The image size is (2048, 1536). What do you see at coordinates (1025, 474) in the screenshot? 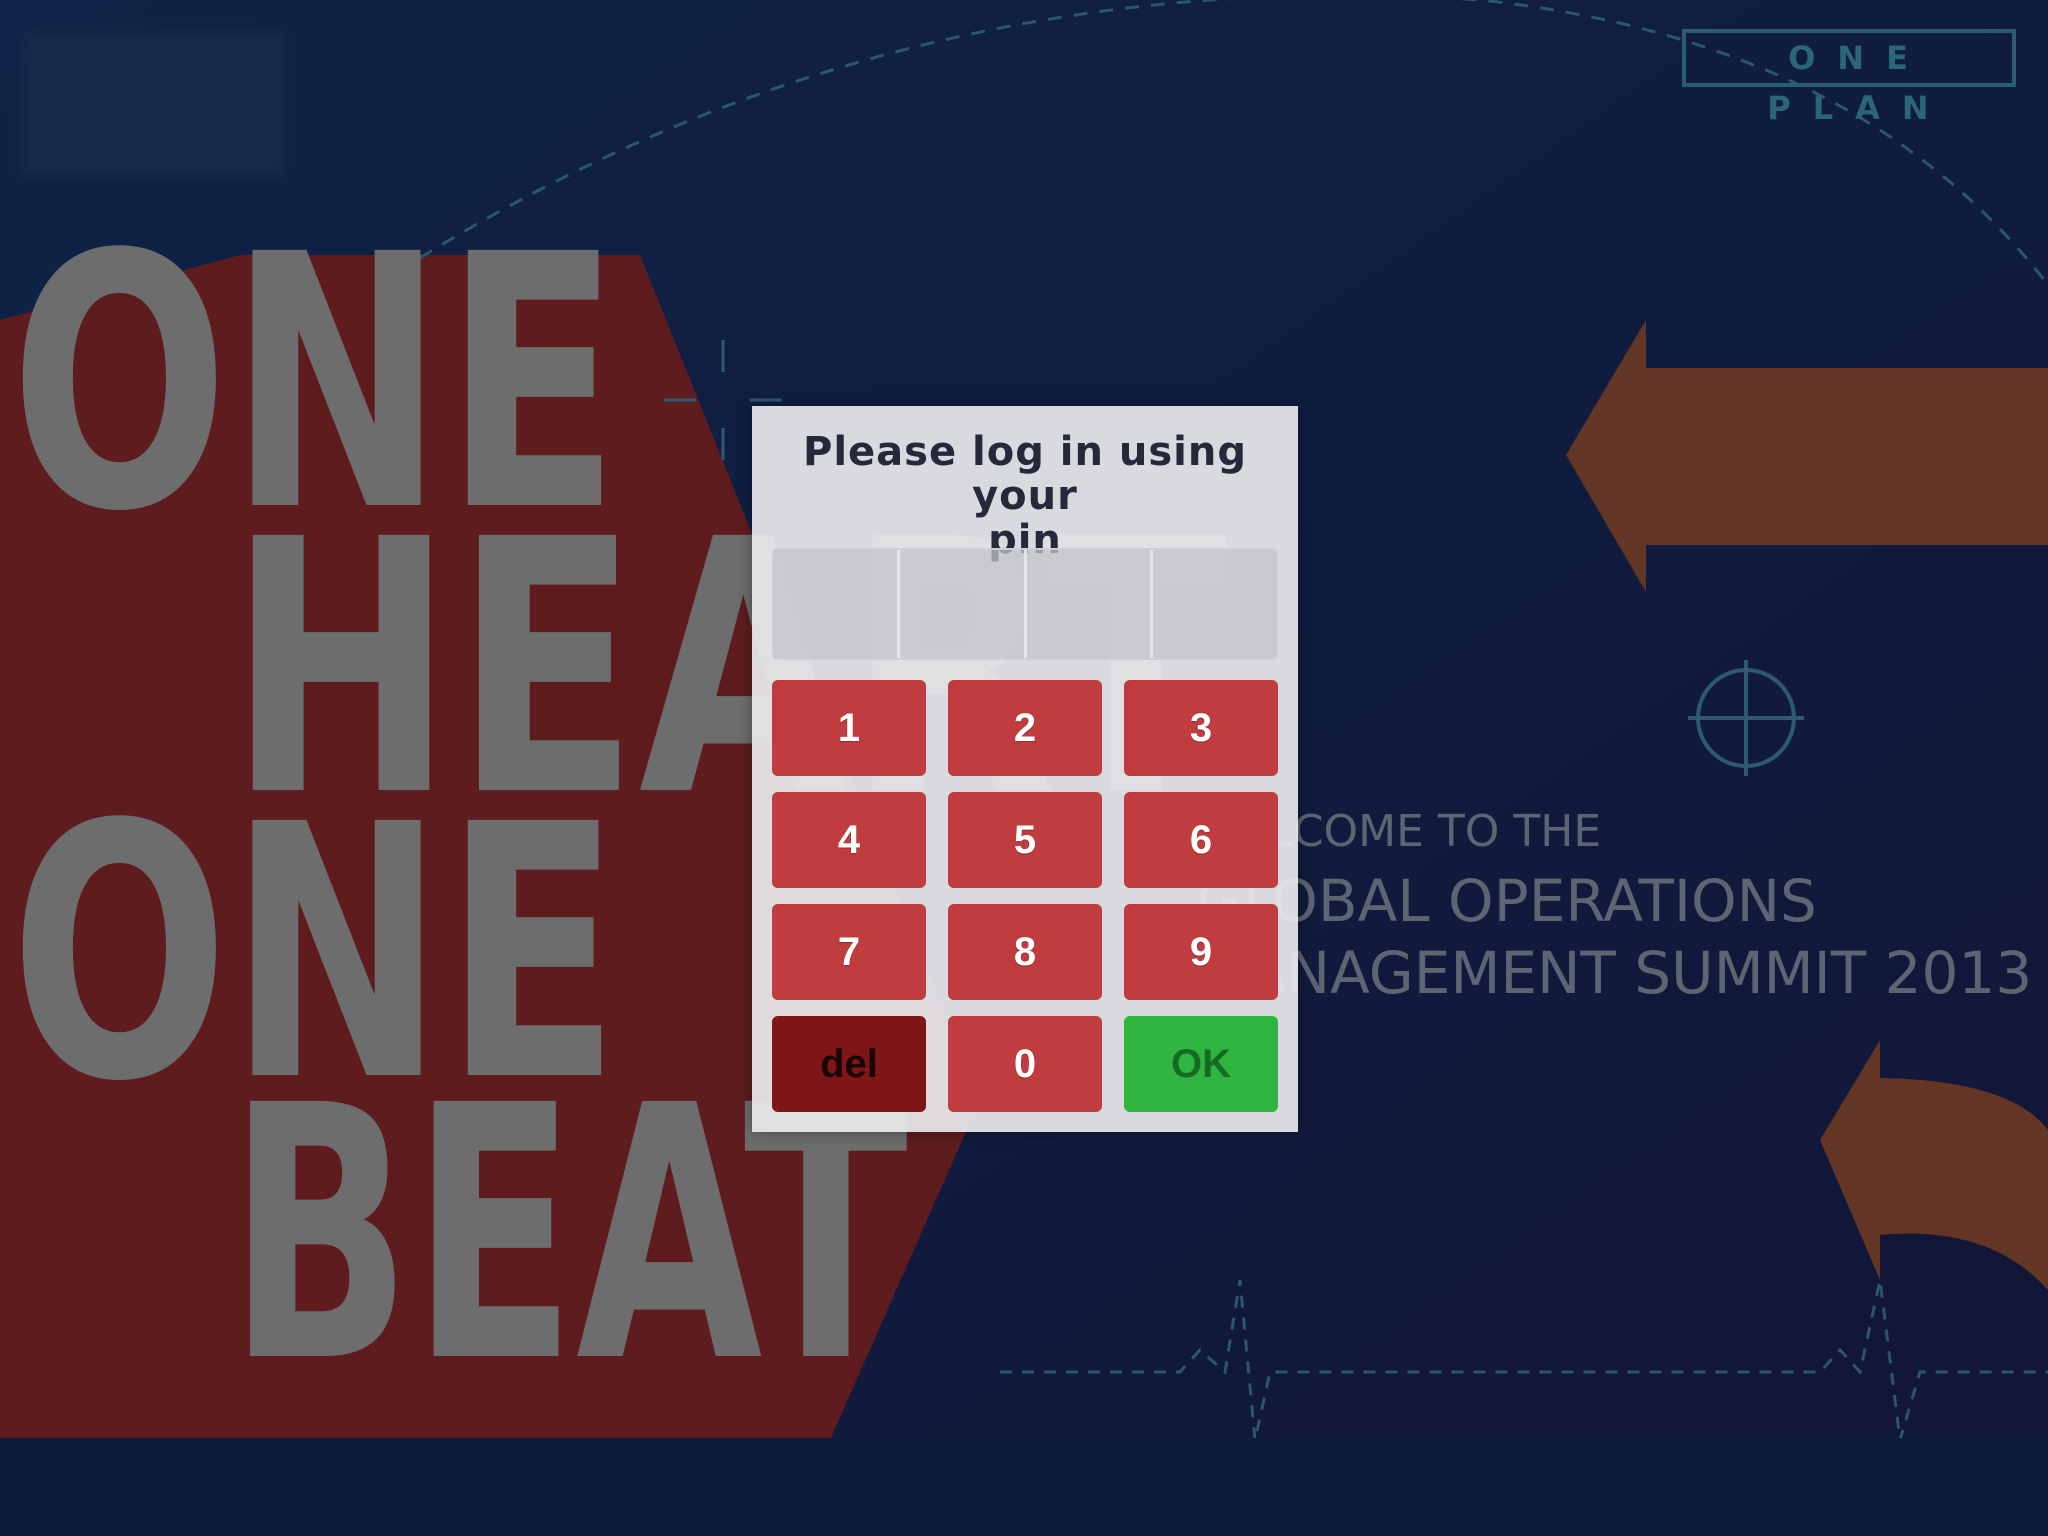
I see `dialog-title-line-1: Please log in using your` at bounding box center [1025, 474].